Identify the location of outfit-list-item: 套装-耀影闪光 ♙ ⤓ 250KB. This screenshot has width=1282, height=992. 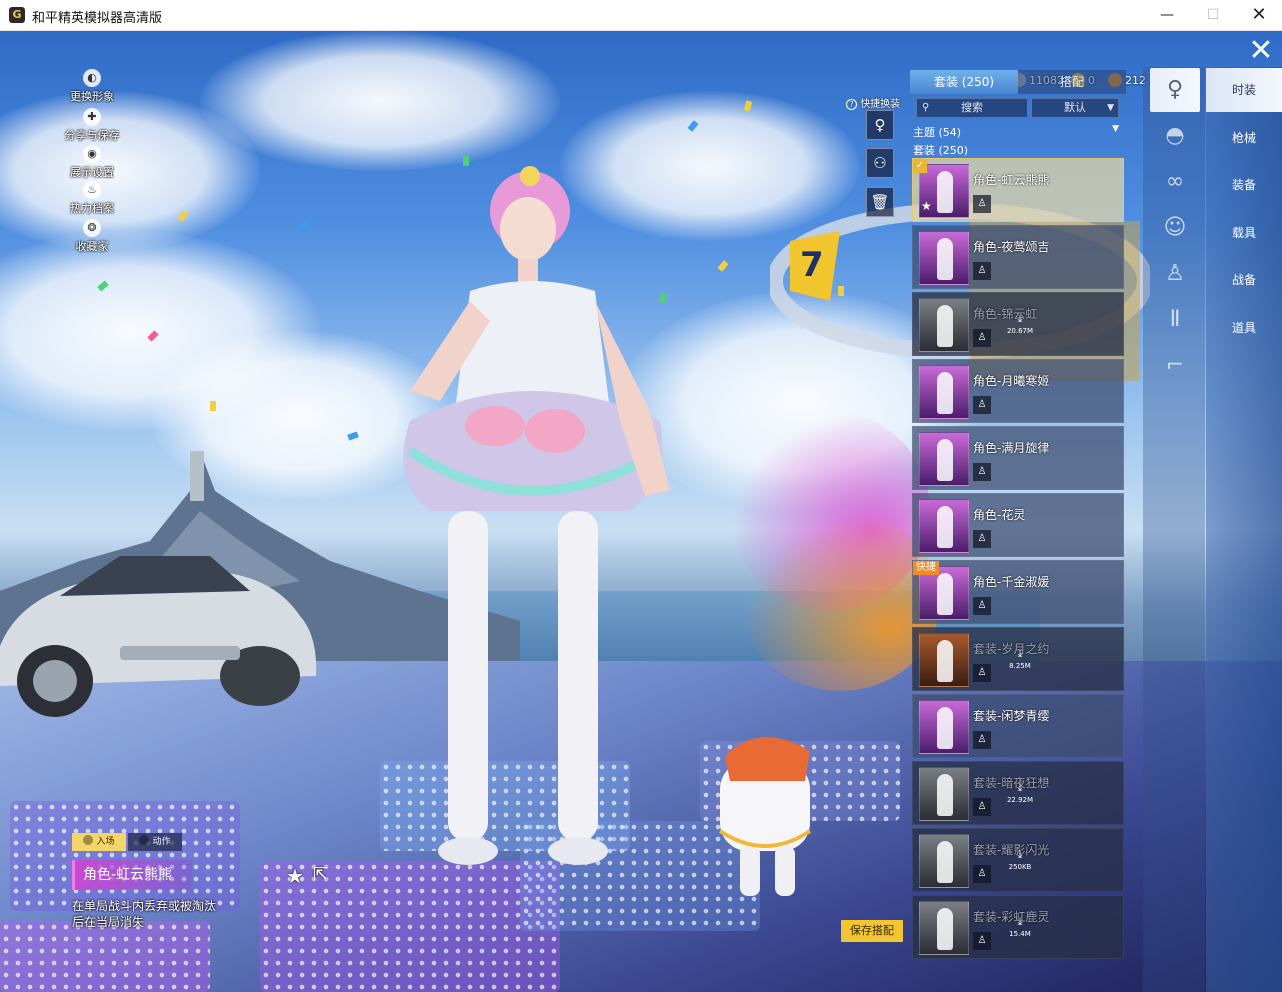
(1018, 860).